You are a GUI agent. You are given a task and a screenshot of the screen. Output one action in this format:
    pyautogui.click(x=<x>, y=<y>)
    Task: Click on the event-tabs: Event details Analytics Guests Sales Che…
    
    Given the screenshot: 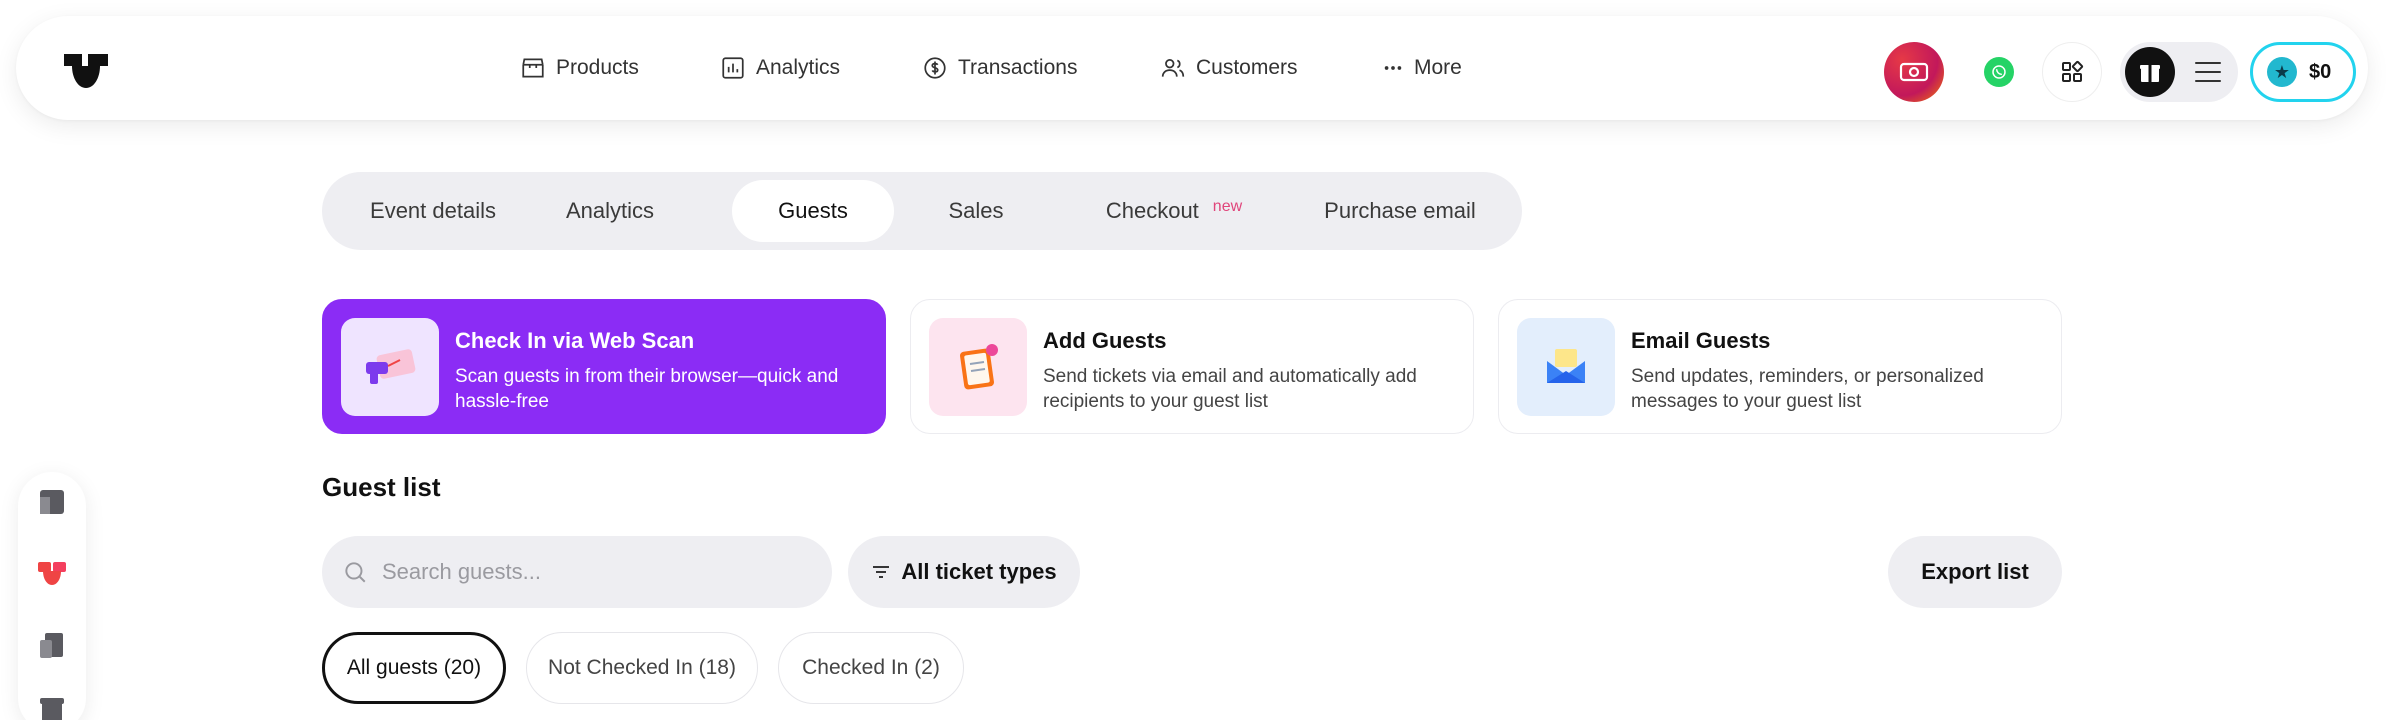 What is the action you would take?
    pyautogui.click(x=922, y=211)
    